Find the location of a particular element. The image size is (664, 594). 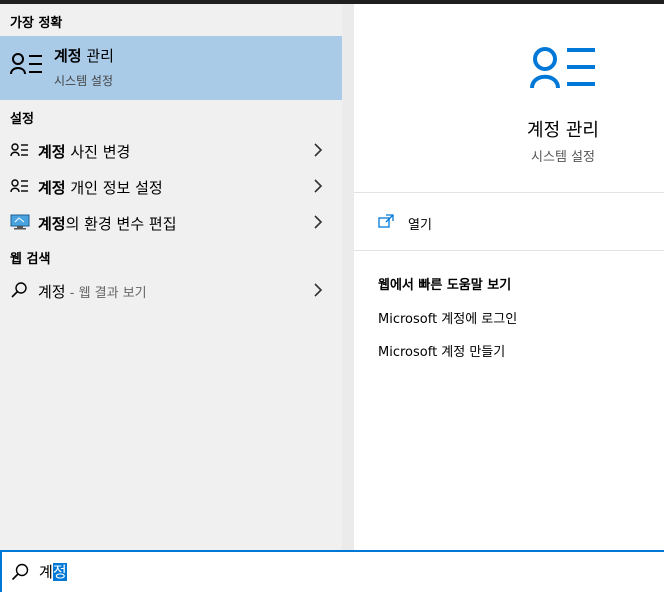

settings-item-label: 계정의 환경 변수 편집 is located at coordinates (107, 224).